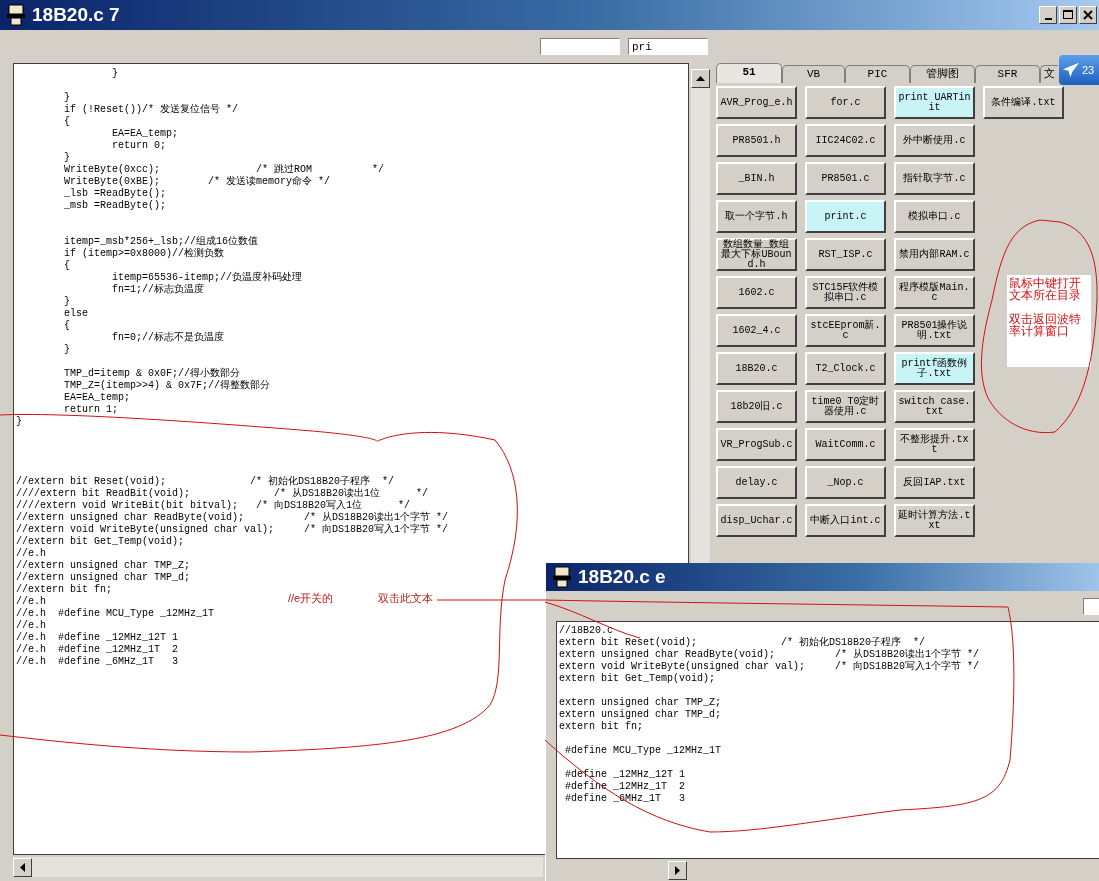 Image resolution: width=1099 pixels, height=881 pixels. Describe the element at coordinates (405, 598) in the screenshot. I see `annotation-text: 双击此文本` at that location.